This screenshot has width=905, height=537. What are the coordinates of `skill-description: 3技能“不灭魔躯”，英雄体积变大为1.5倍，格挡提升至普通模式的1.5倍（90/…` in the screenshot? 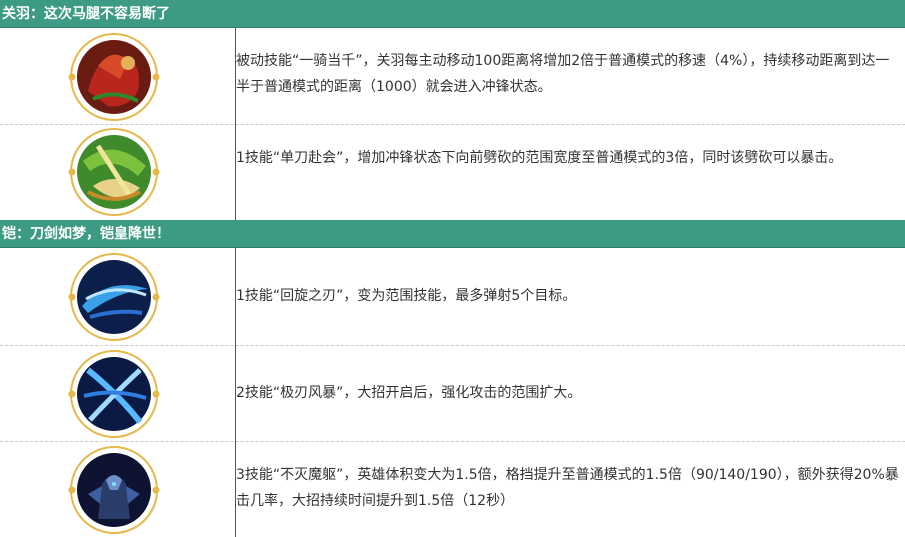 It's located at (567, 488).